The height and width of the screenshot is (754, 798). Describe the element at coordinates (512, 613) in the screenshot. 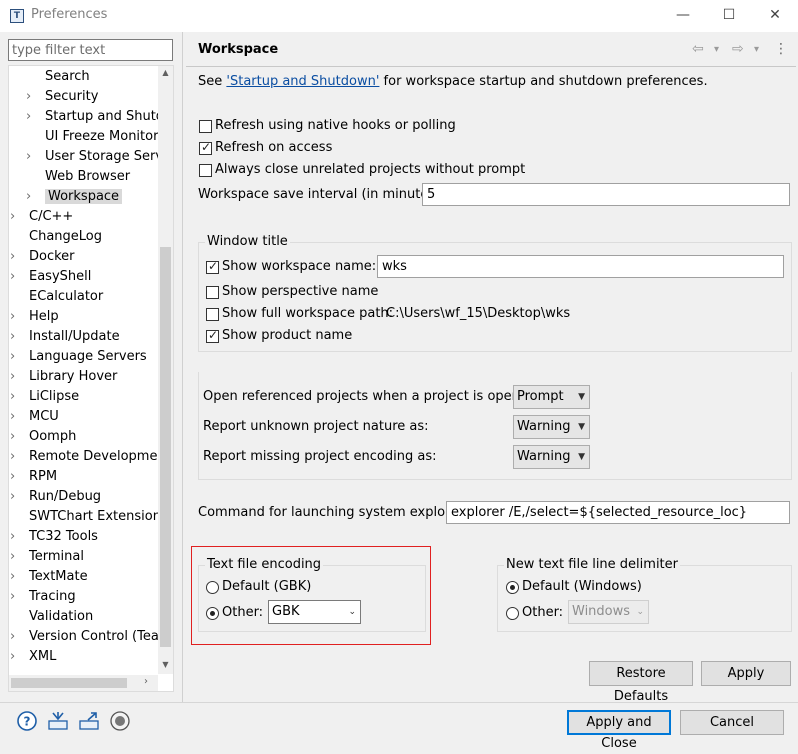

I see `delimiter-other-radio` at that location.